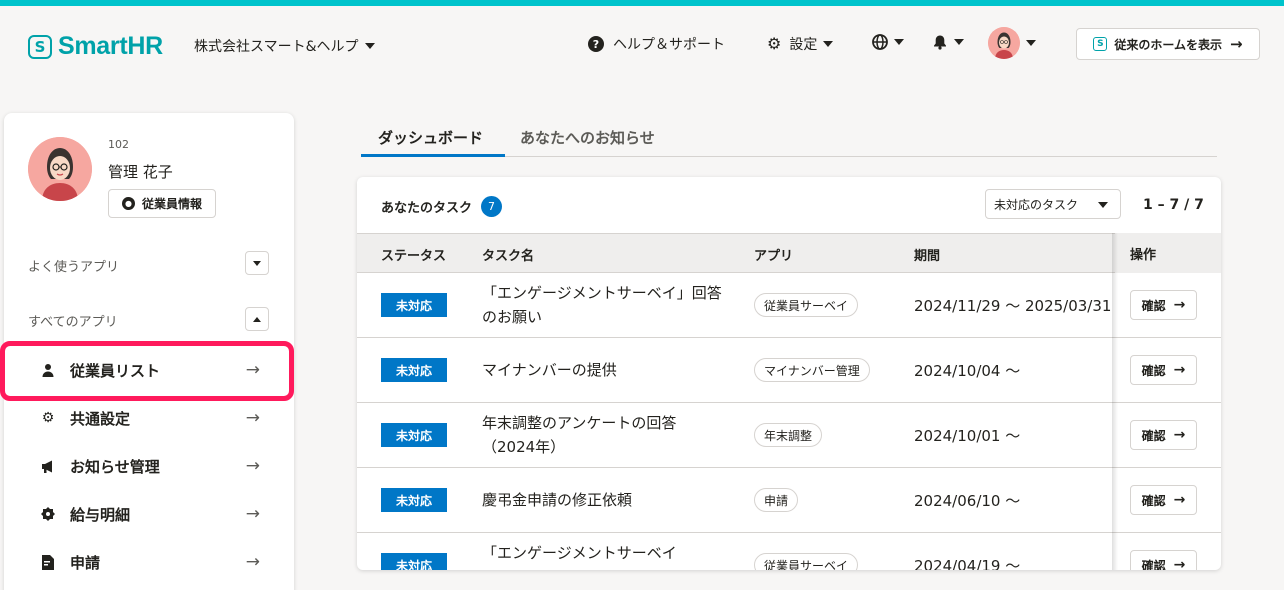 Image resolution: width=1284 pixels, height=590 pixels. I want to click on badge-icon, so click(48, 514).